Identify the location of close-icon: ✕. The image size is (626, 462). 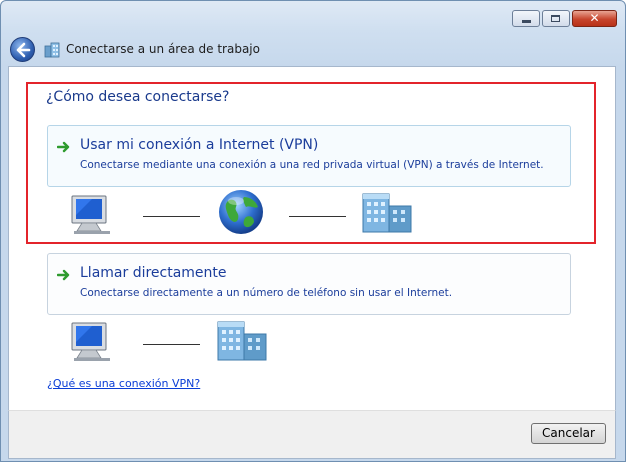
(594, 18).